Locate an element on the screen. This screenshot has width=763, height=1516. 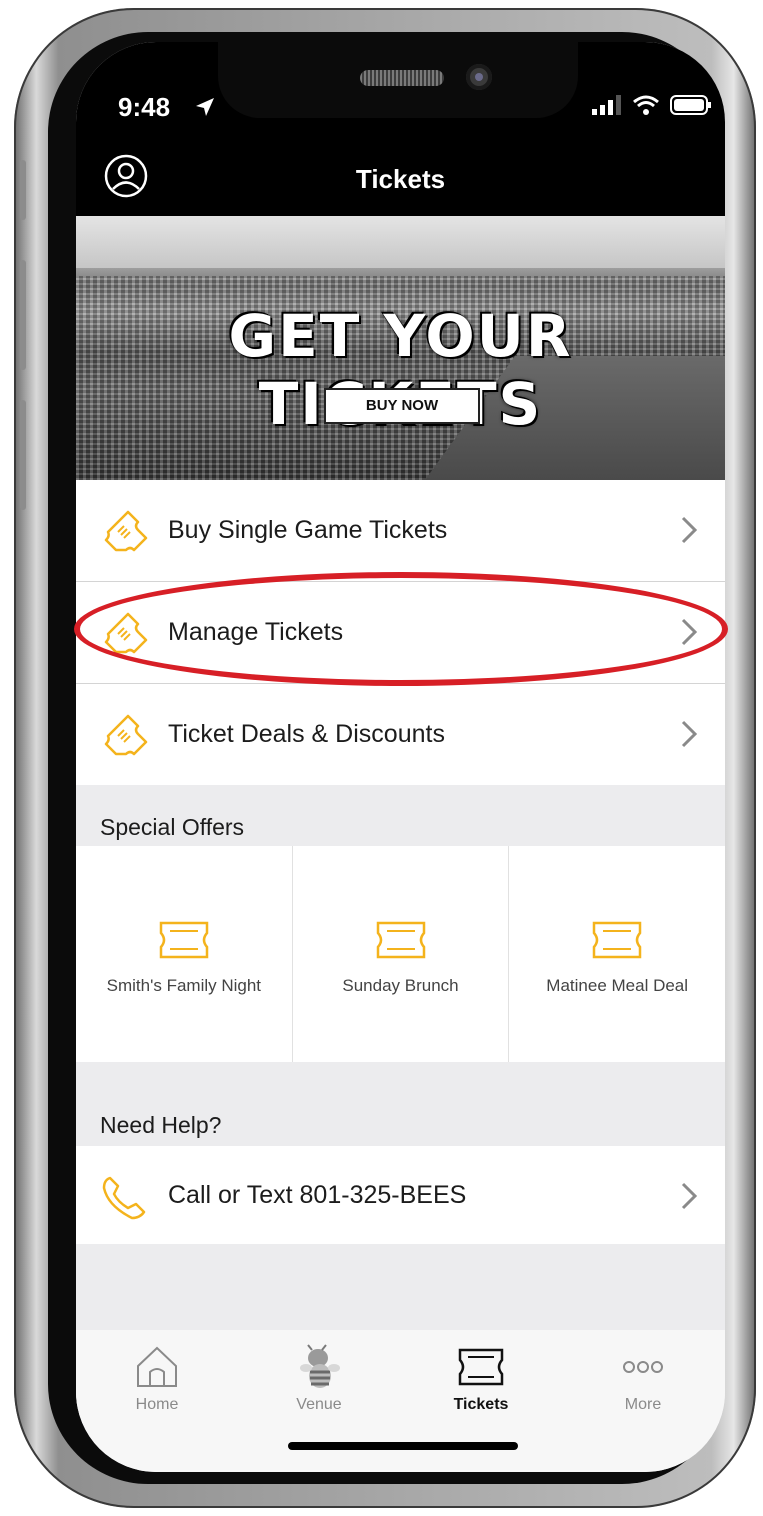
page-title: Tickets is located at coordinates (400, 179).